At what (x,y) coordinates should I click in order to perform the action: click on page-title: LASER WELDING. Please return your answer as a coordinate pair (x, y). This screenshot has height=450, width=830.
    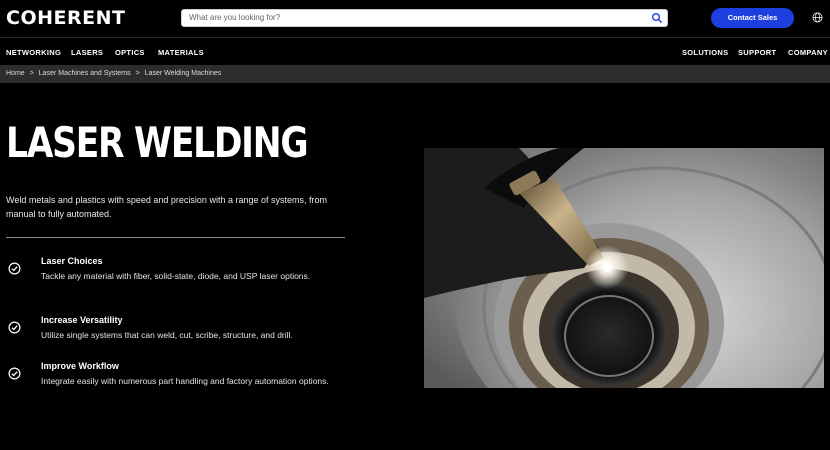
    Looking at the image, I should click on (157, 142).